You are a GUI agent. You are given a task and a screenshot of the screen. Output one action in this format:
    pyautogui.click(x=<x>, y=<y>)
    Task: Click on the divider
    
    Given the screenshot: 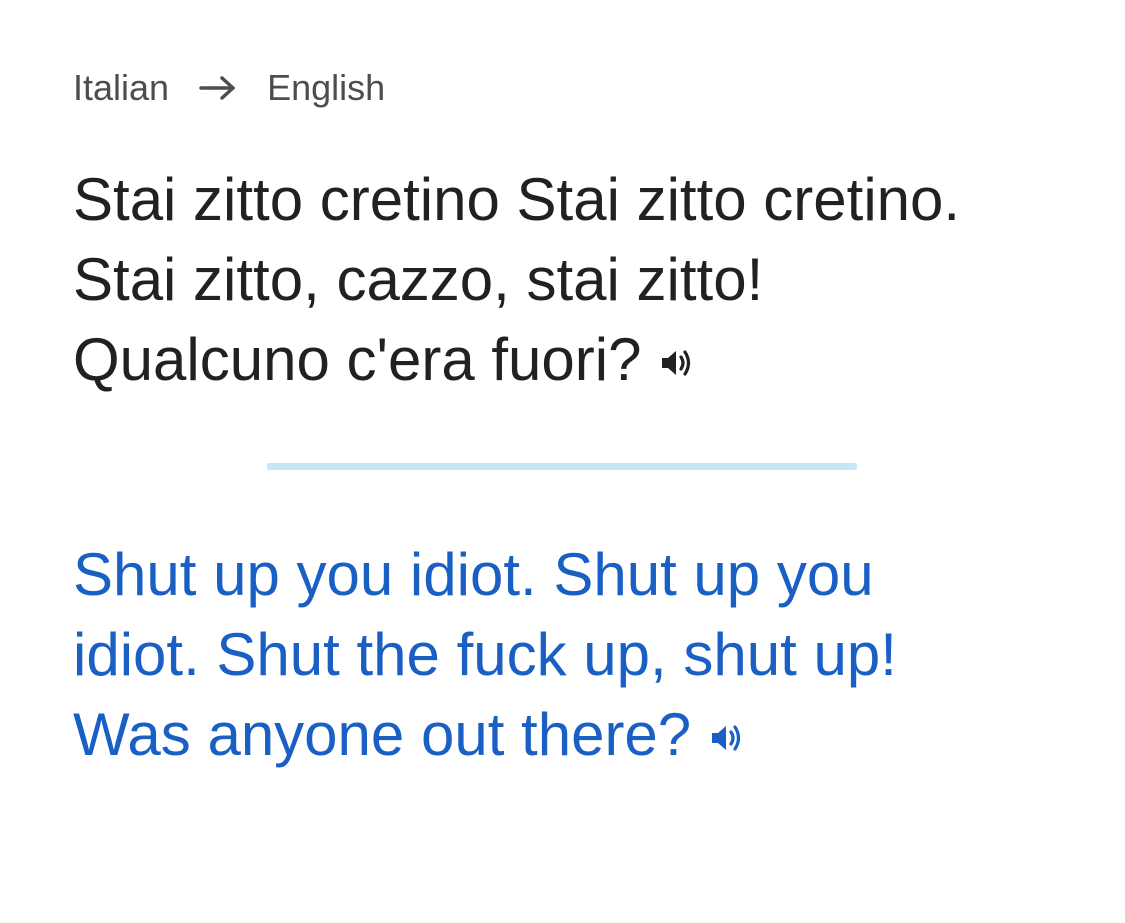 What is the action you would take?
    pyautogui.click(x=562, y=466)
    